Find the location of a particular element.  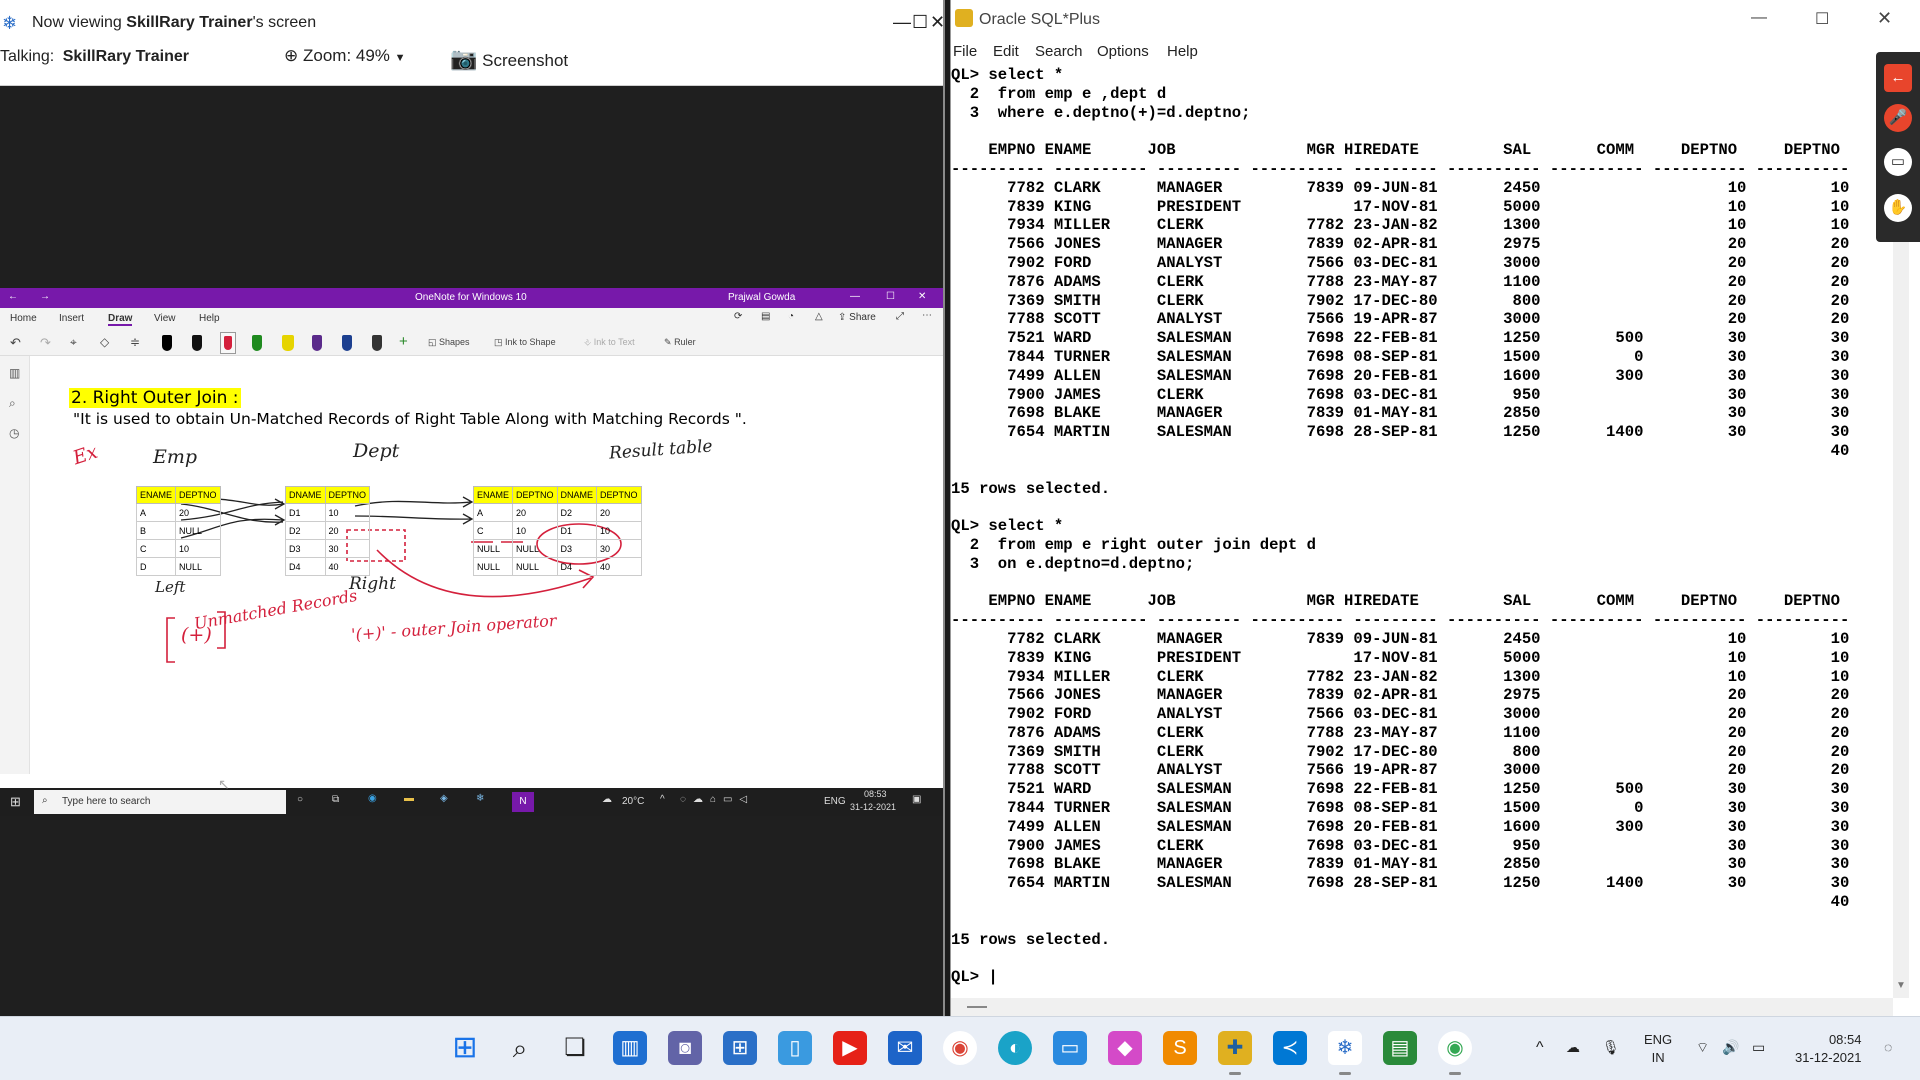

edge-icon: ◐ is located at coordinates (1015, 1048).